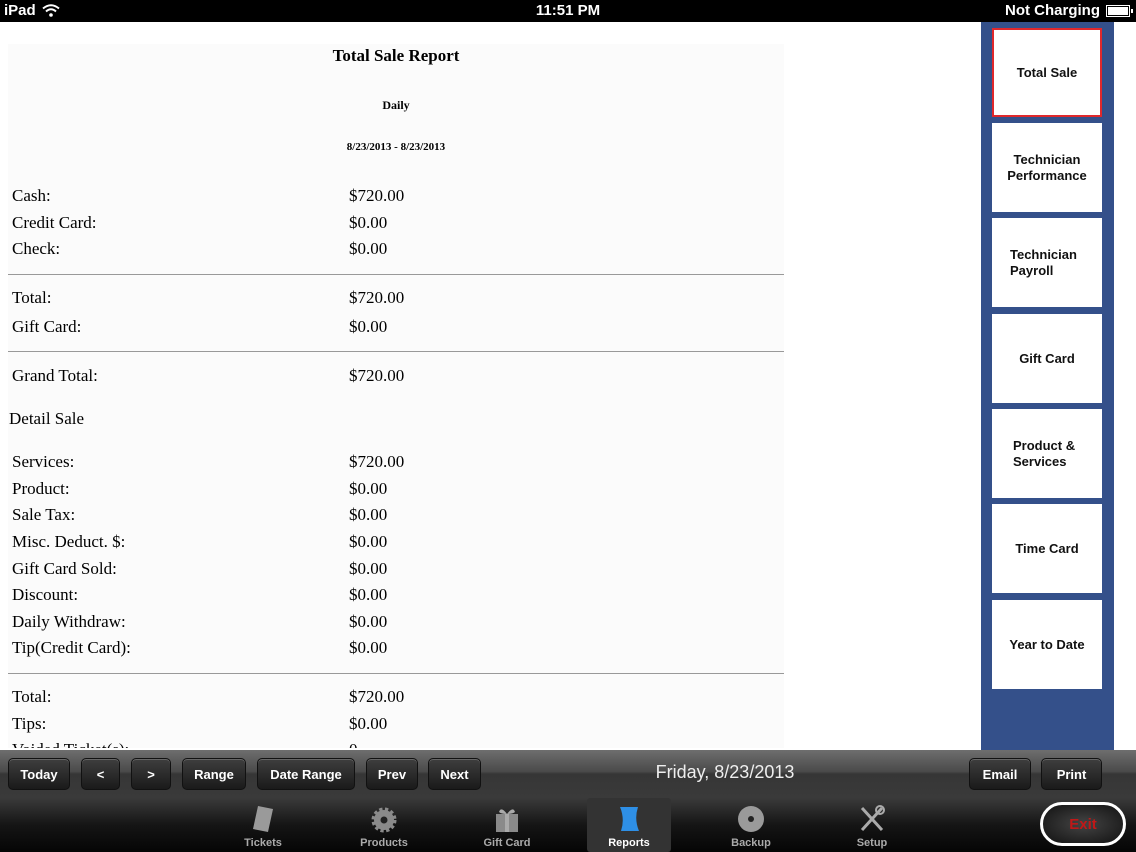 This screenshot has height=852, width=1136. What do you see at coordinates (396, 147) in the screenshot?
I see `report-date-range: 8/23/2013 - 8/23/2013` at bounding box center [396, 147].